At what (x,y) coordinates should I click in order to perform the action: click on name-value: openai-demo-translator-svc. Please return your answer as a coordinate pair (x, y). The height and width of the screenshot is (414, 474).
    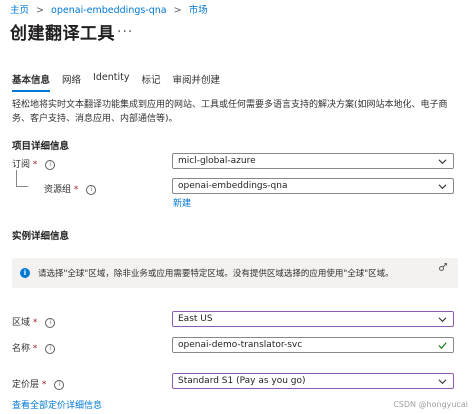
    Looking at the image, I should click on (240, 345).